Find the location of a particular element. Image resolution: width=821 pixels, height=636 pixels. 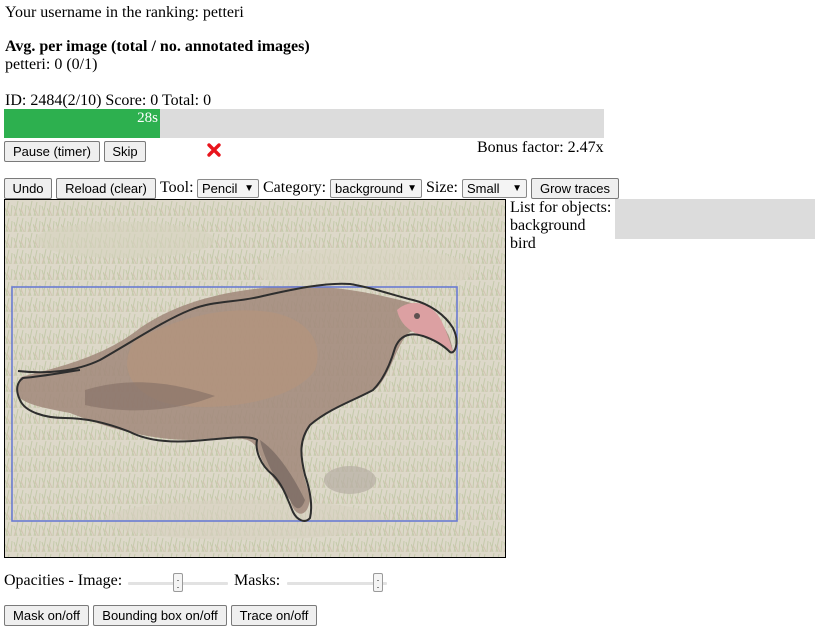

bonus-factor: Bonus factor: 2.47x is located at coordinates (540, 147).